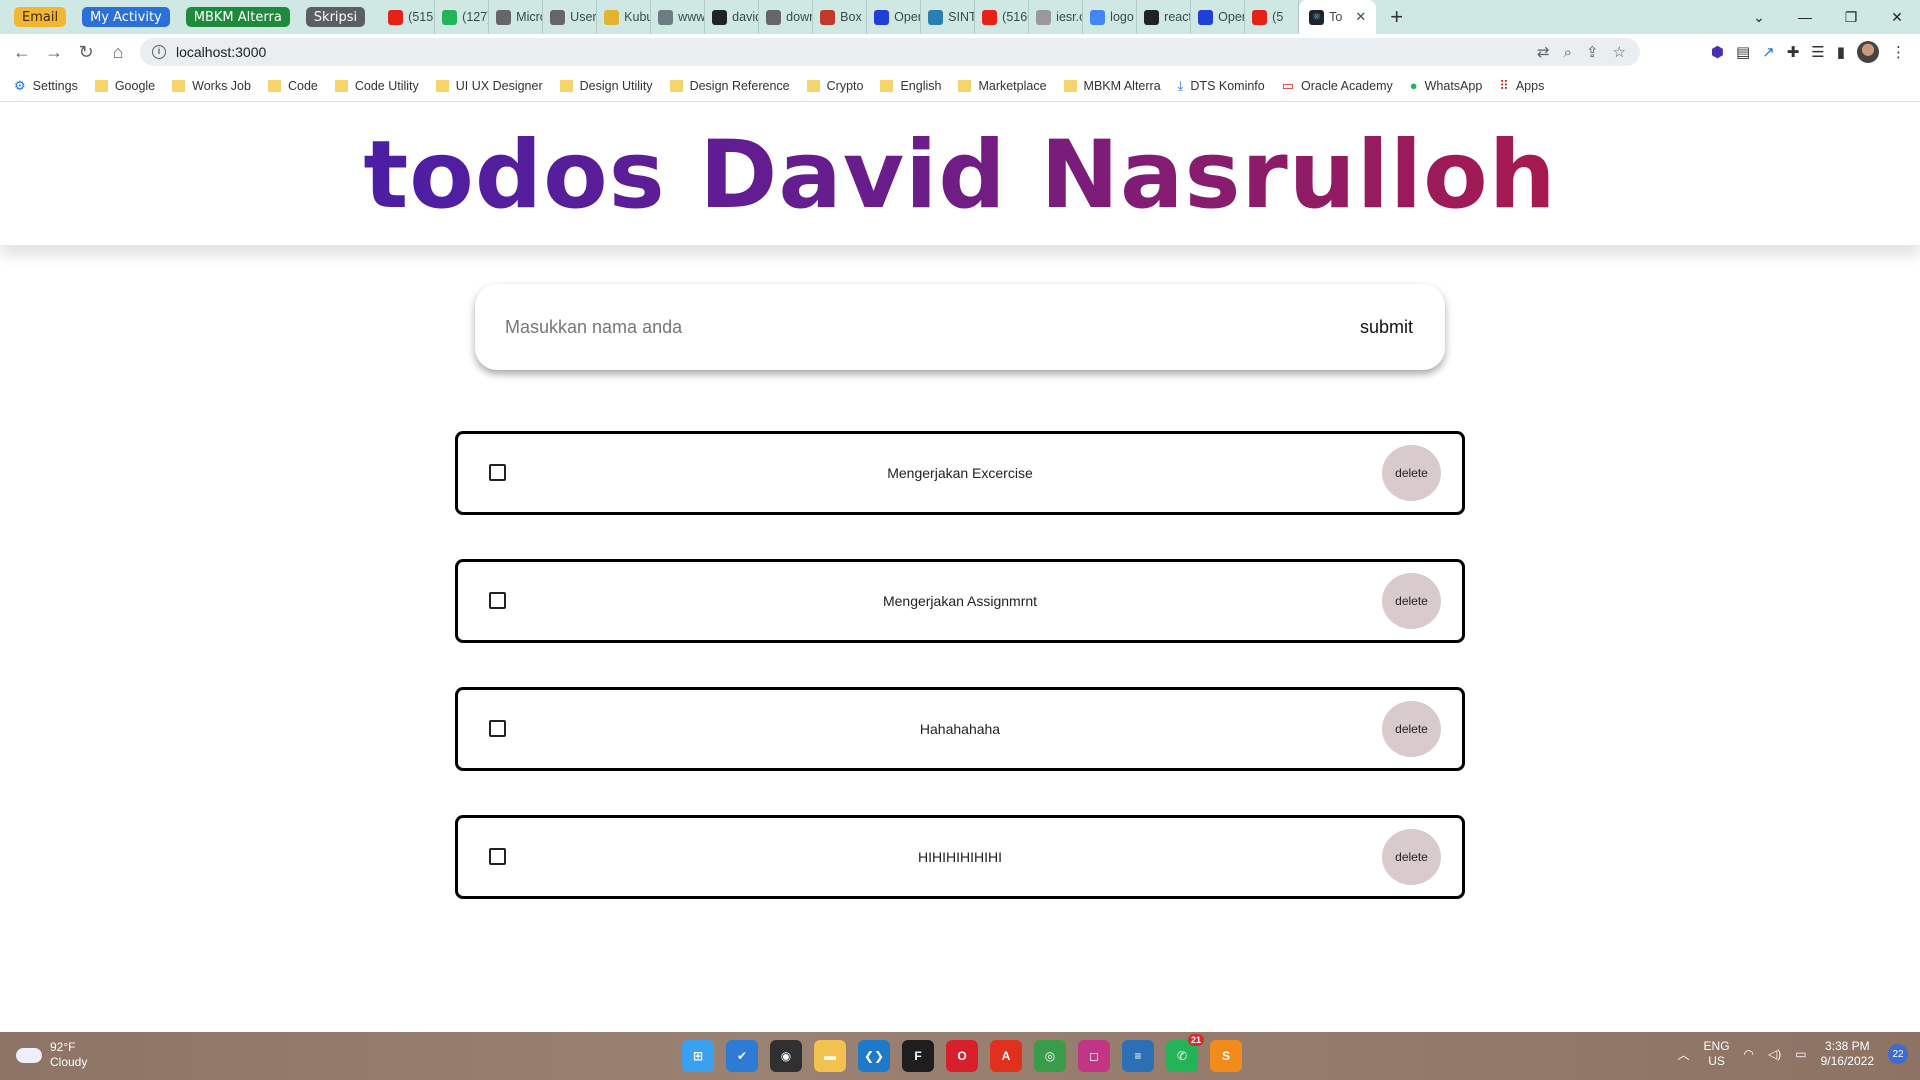 The height and width of the screenshot is (1080, 1920). I want to click on extensions-puzzle-icon: ✚, so click(1793, 52).